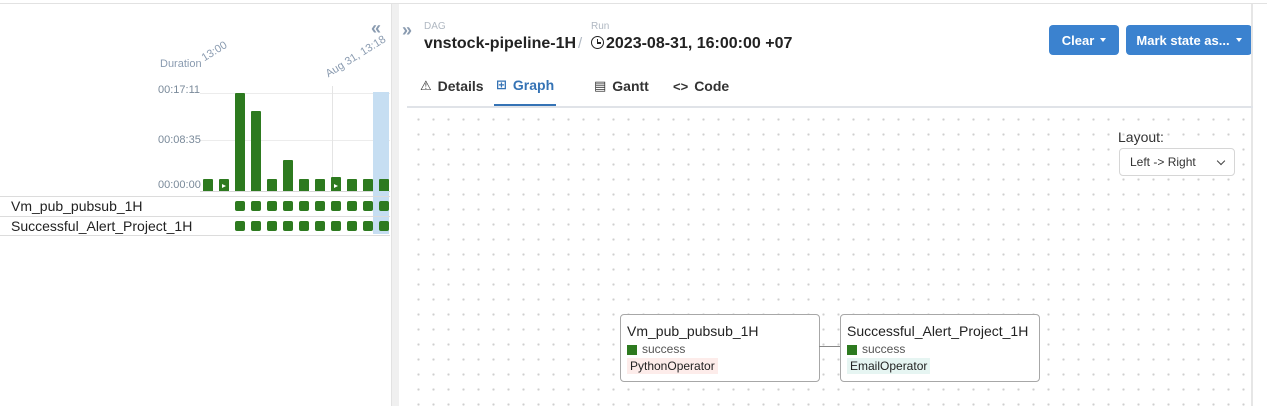 This screenshot has width=1267, height=406. What do you see at coordinates (179, 90) in the screenshot?
I see `y-tick-max: 00:17:11` at bounding box center [179, 90].